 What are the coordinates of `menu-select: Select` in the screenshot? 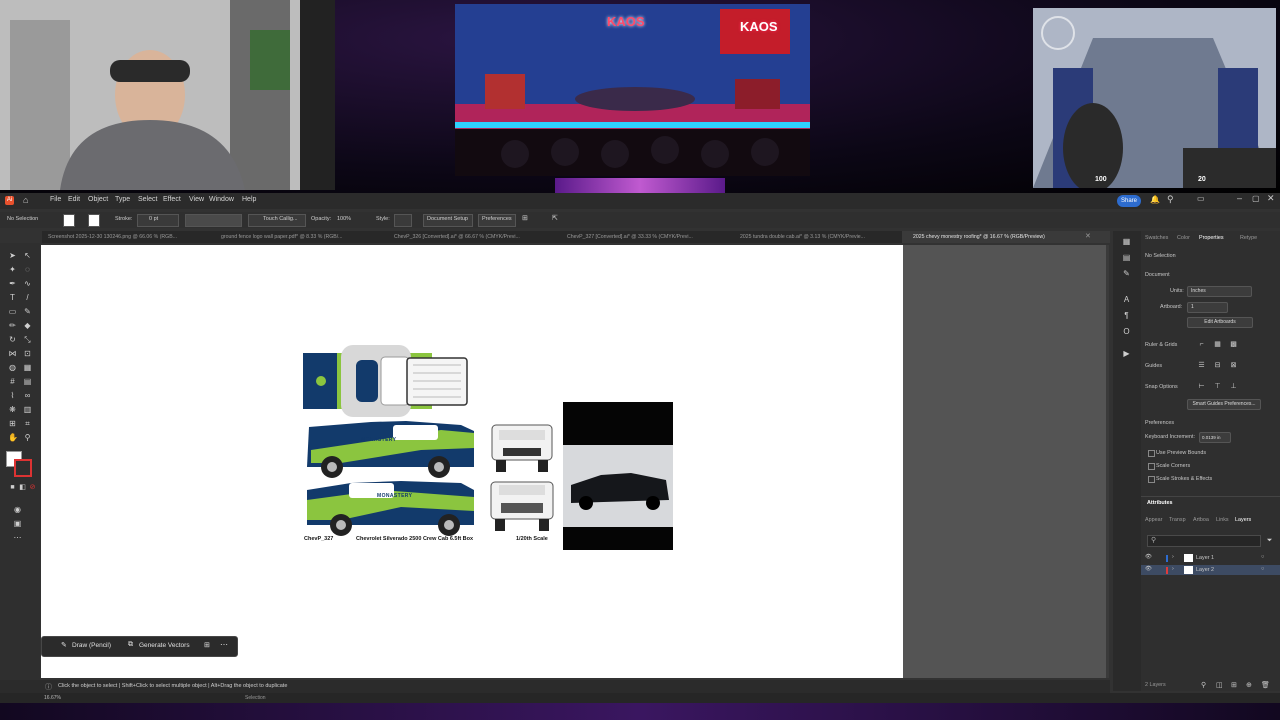 It's located at (147, 199).